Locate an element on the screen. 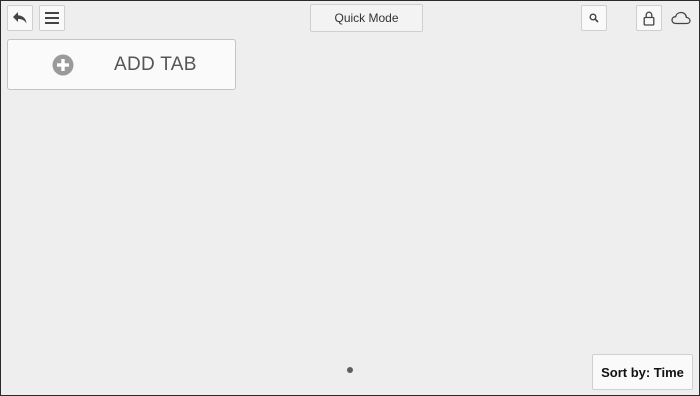 The image size is (700, 396). search-button is located at coordinates (594, 18).